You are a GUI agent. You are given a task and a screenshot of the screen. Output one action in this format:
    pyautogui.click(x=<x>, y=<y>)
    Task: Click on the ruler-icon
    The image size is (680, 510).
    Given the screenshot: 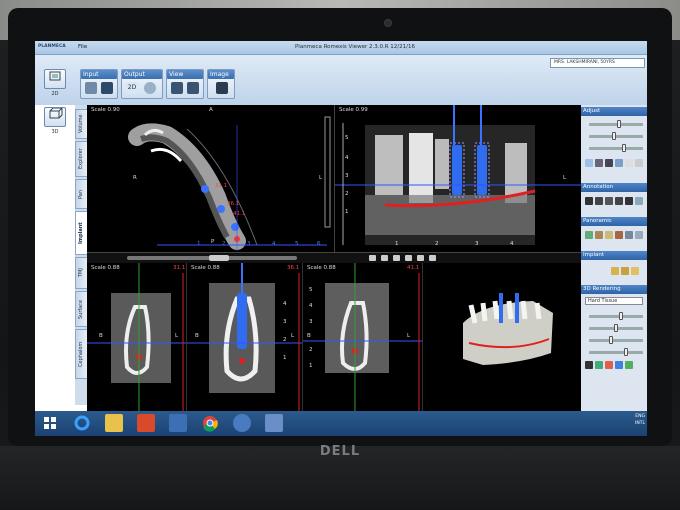 What is the action you would take?
    pyautogui.click(x=589, y=201)
    